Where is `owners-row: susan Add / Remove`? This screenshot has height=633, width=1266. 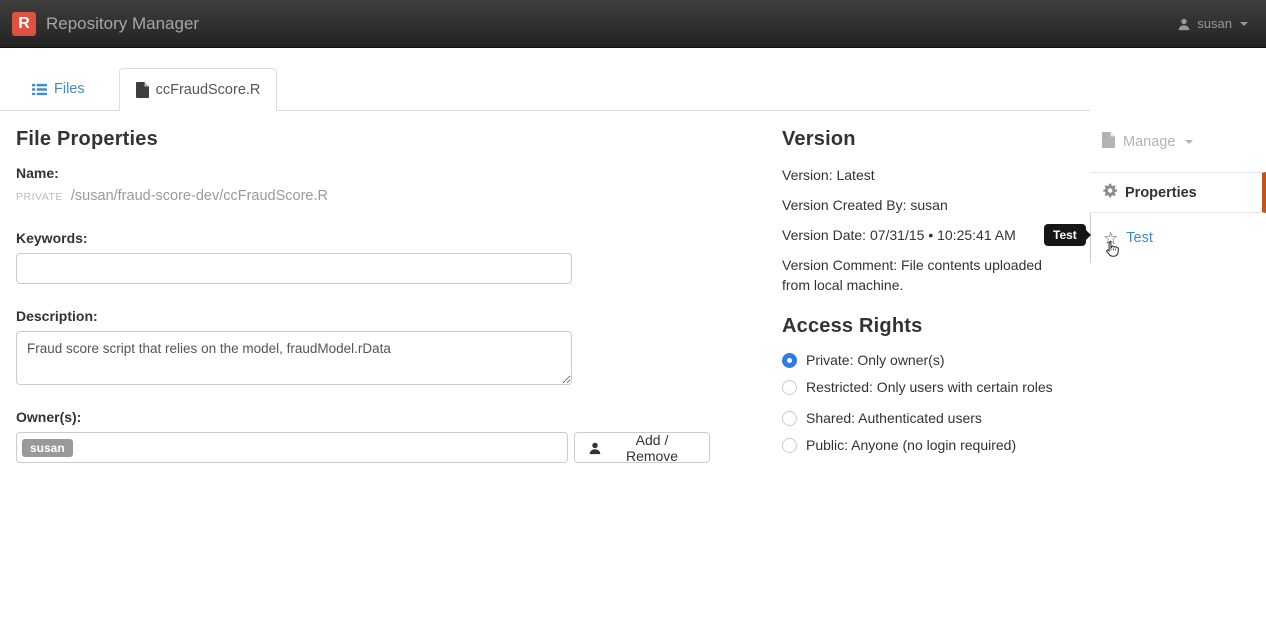
owners-row: susan Add / Remove is located at coordinates (363, 447).